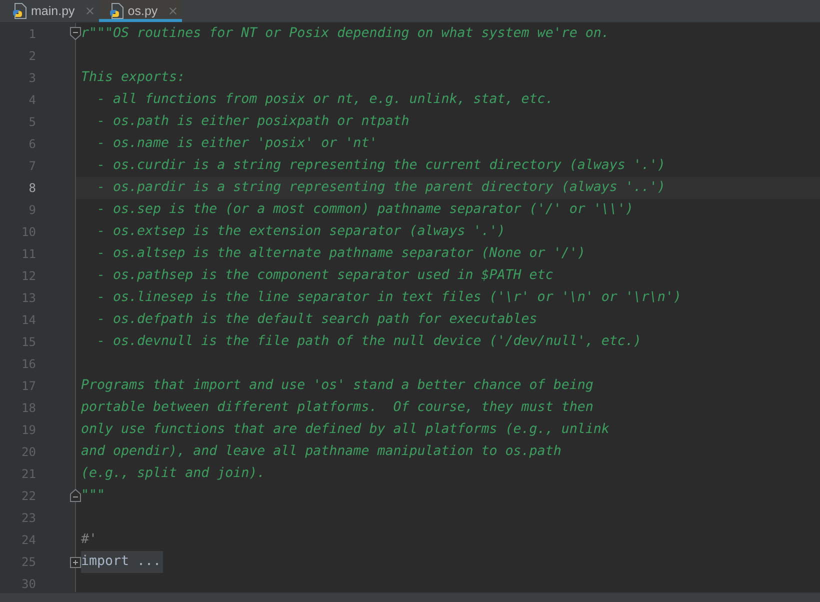 This screenshot has height=602, width=820. I want to click on docstring-text: and opendir), and leave all pathname manipulation to os.path, so click(321, 452).